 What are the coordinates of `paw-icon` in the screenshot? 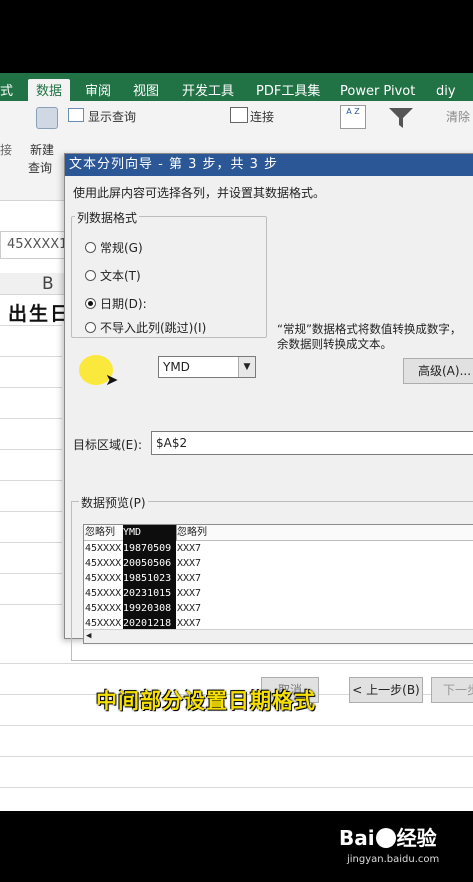 It's located at (385, 838).